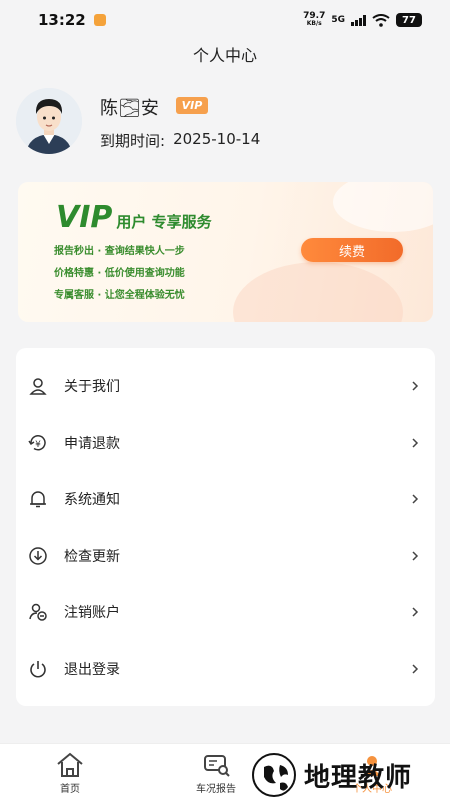 The height and width of the screenshot is (800, 450). I want to click on refund-icon: ¥, so click(38, 443).